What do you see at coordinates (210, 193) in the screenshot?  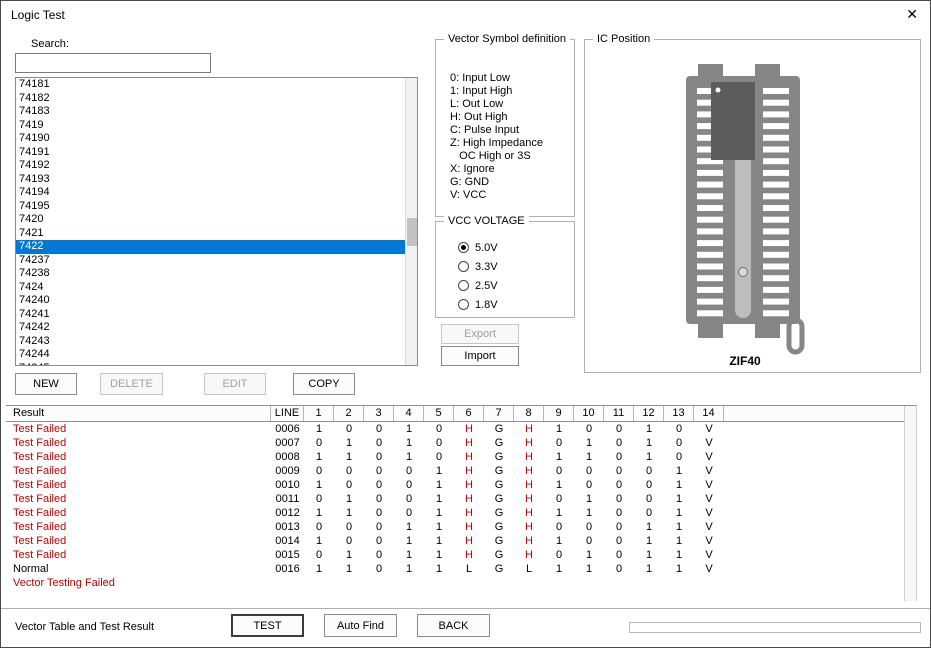 I see `list-item: 74194` at bounding box center [210, 193].